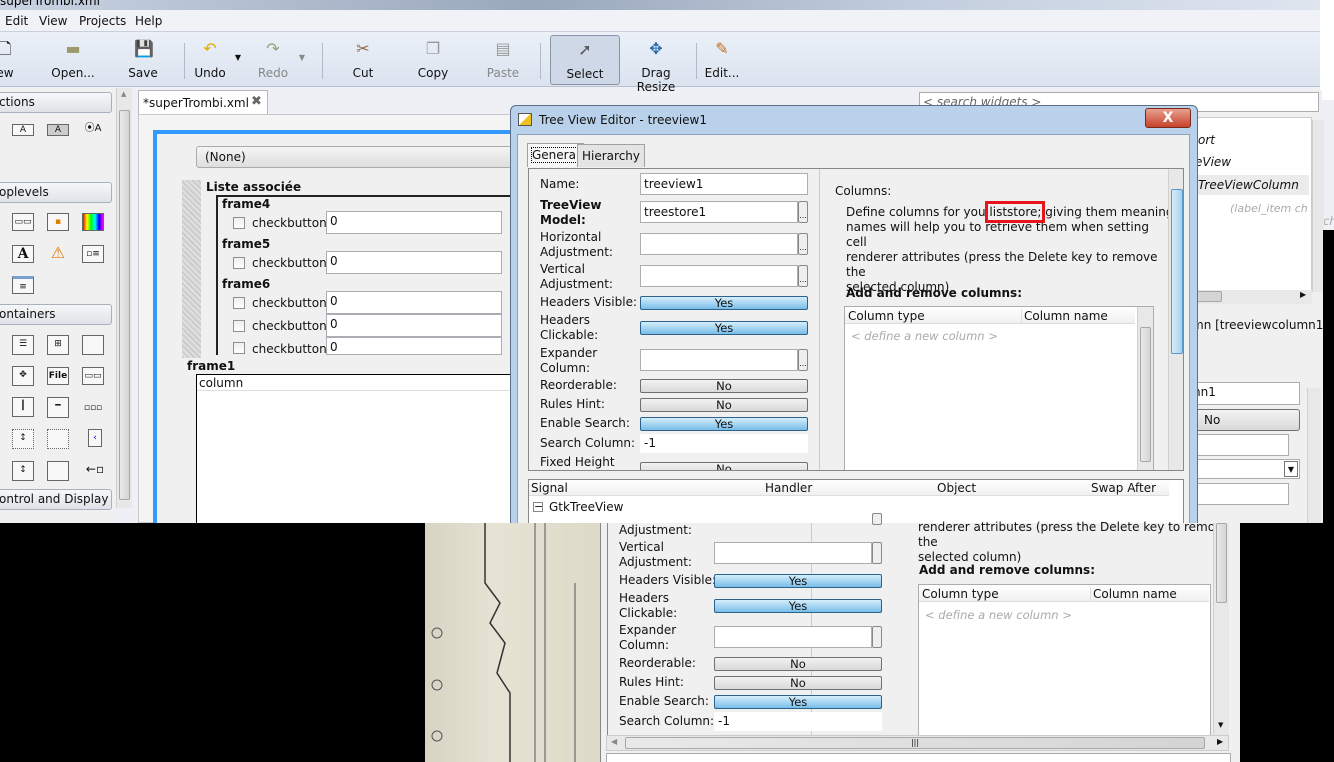 This screenshot has width=1334, height=762. Describe the element at coordinates (357, 383) in the screenshot. I see `column-header: column` at that location.